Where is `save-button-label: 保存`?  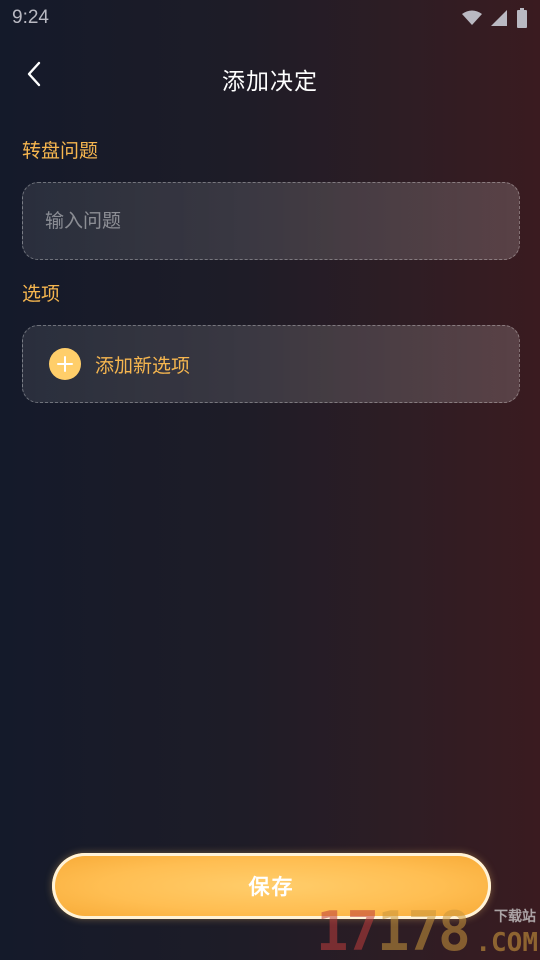
save-button-label: 保存 is located at coordinates (271, 887).